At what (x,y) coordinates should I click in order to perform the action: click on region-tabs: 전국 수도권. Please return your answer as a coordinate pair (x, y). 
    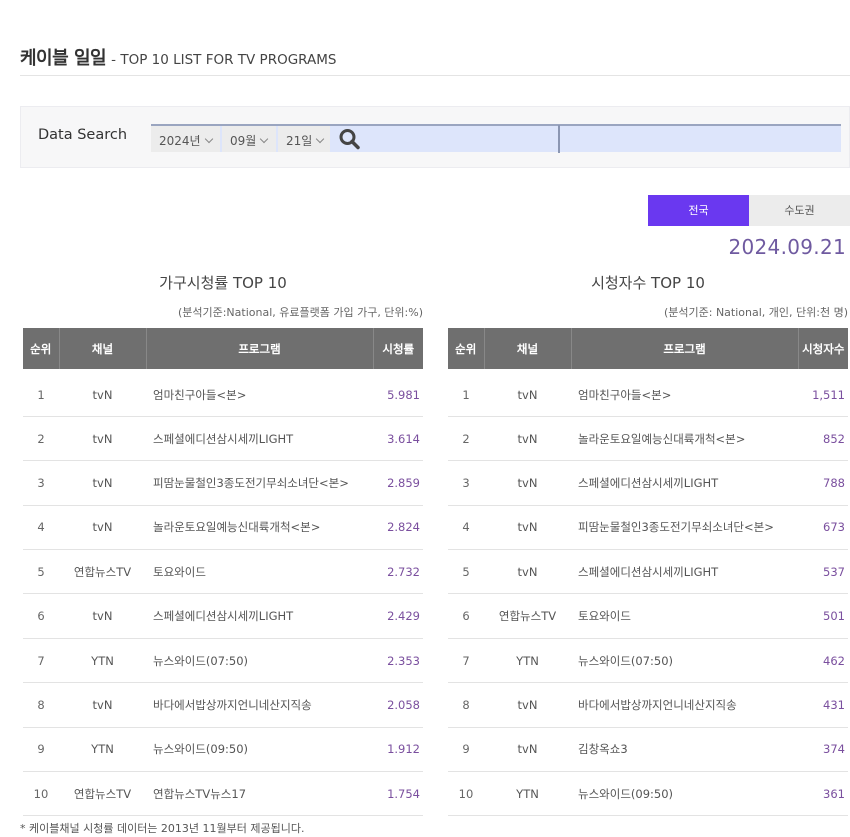
    Looking at the image, I should click on (749, 210).